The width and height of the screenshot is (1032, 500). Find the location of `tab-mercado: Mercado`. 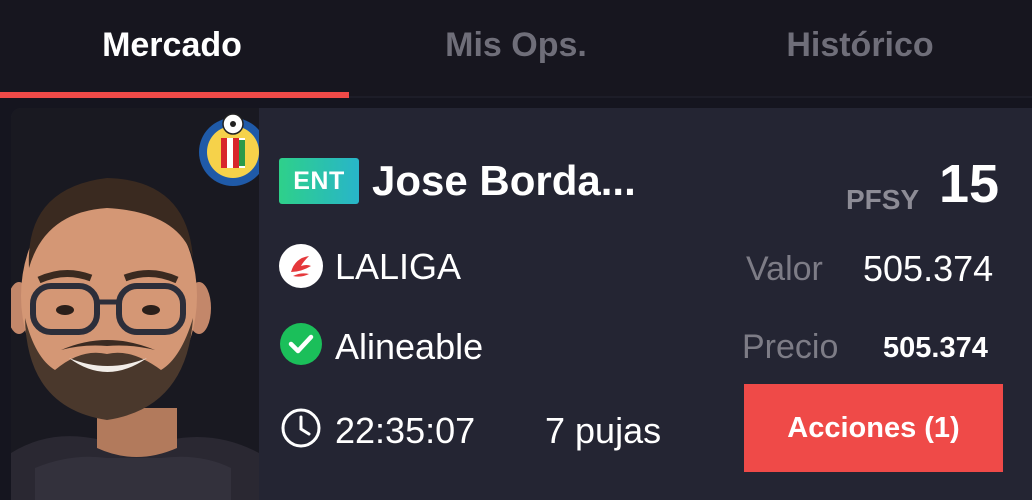

tab-mercado: Mercado is located at coordinates (172, 45).